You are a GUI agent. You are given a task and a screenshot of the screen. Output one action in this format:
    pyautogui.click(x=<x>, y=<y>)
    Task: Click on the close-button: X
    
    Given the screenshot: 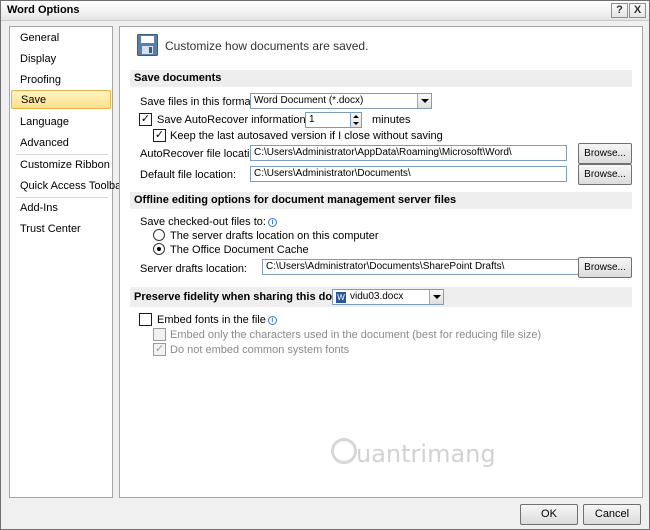 What is the action you would take?
    pyautogui.click(x=637, y=10)
    